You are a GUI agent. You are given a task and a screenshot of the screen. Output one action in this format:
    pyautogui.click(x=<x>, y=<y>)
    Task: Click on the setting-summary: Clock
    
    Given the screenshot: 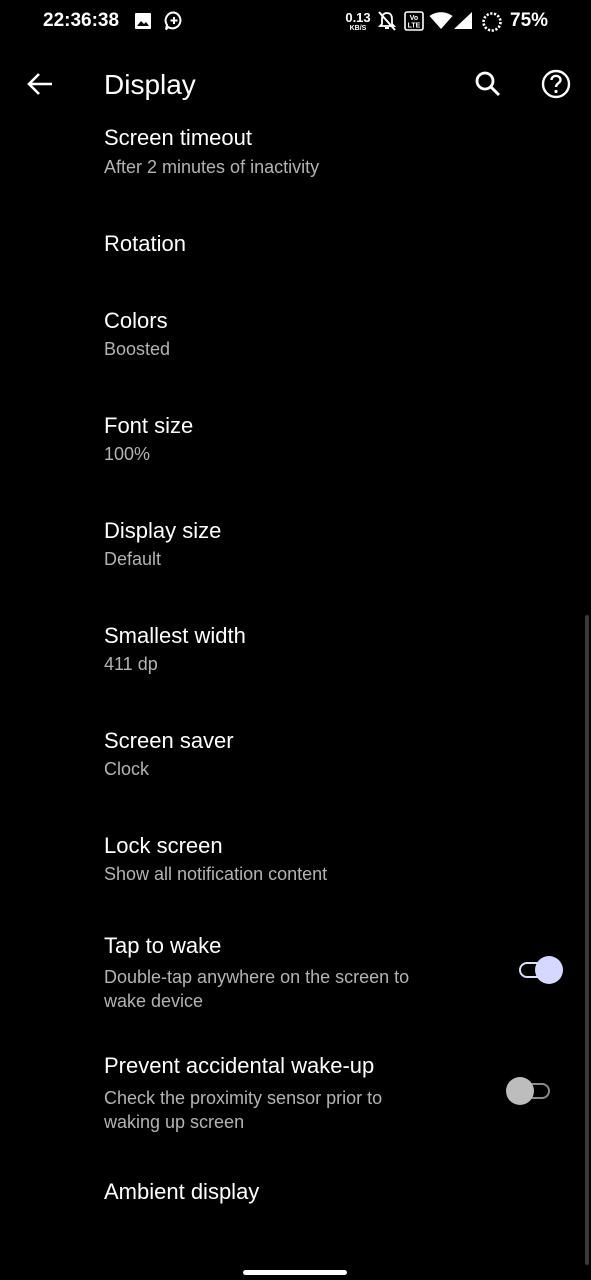 What is the action you would take?
    pyautogui.click(x=127, y=769)
    